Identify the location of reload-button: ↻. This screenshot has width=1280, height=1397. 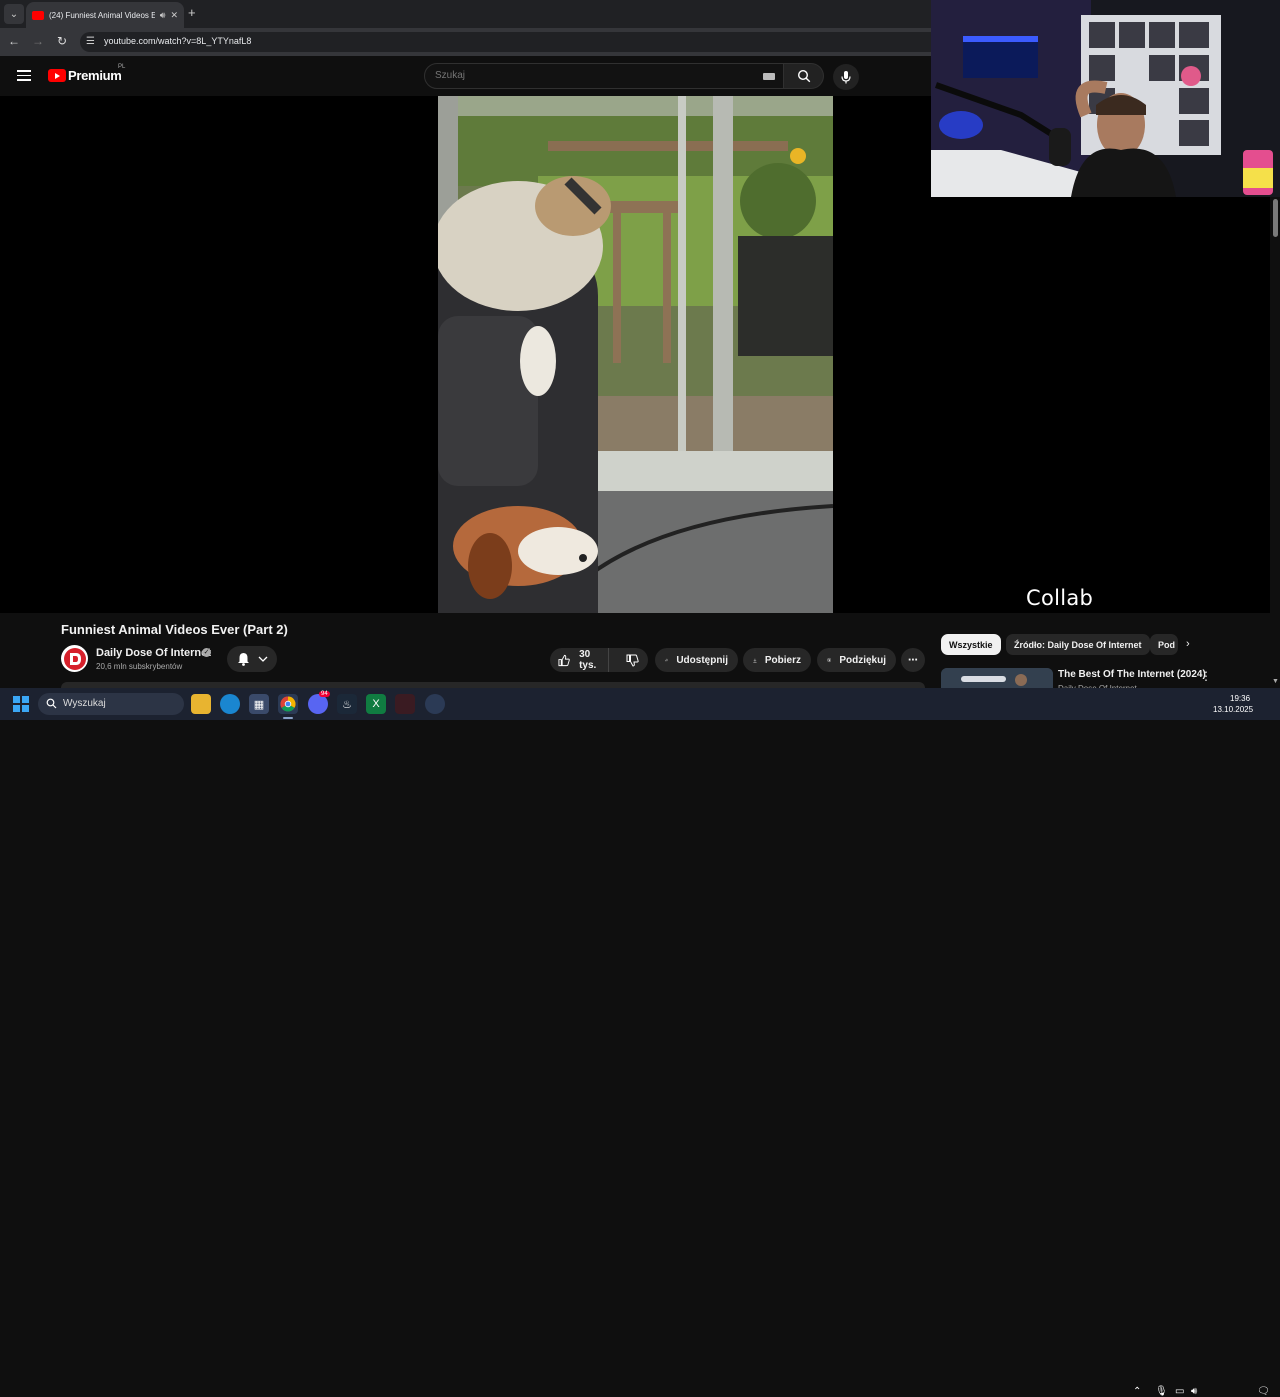
(62, 41).